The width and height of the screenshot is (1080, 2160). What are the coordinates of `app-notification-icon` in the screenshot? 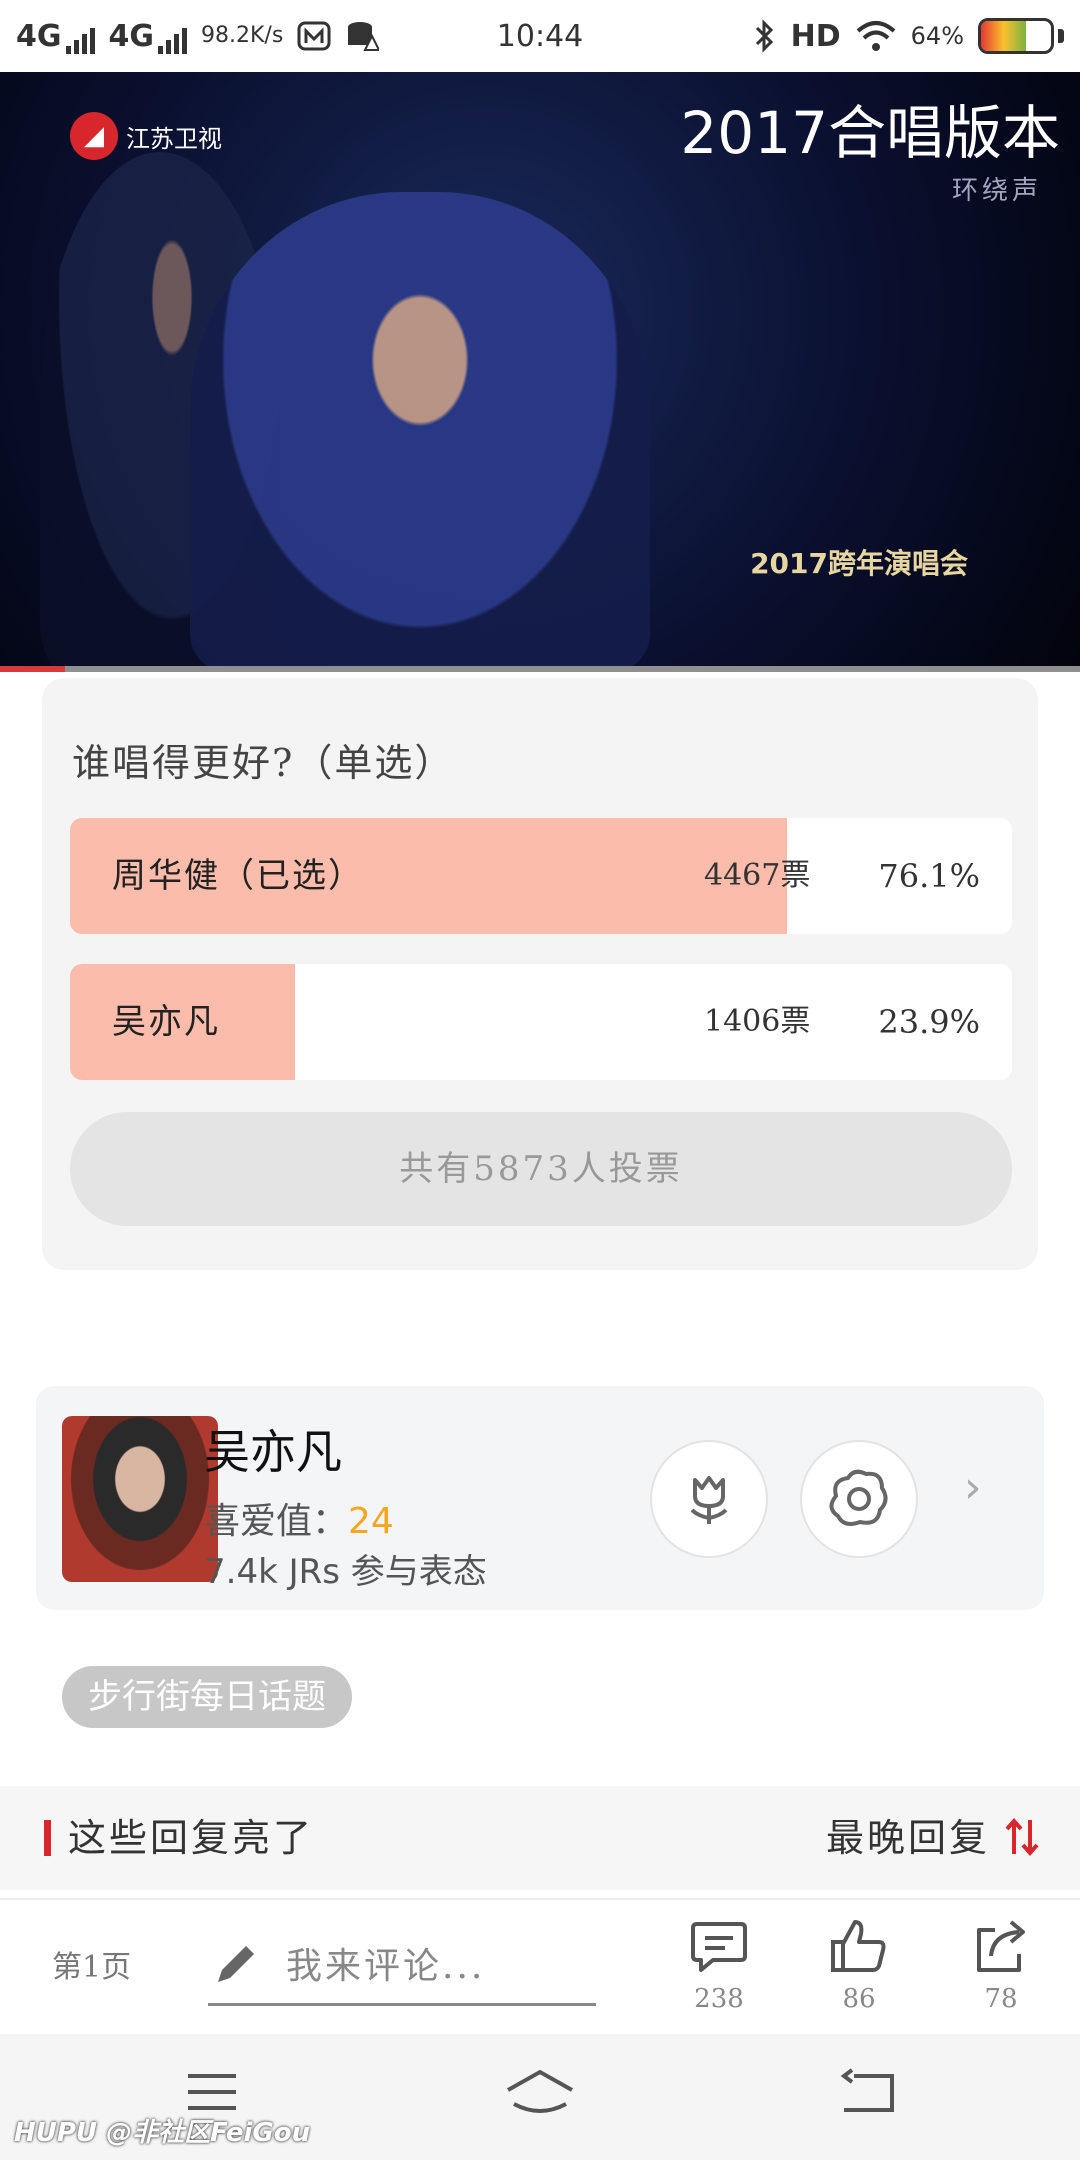 It's located at (314, 36).